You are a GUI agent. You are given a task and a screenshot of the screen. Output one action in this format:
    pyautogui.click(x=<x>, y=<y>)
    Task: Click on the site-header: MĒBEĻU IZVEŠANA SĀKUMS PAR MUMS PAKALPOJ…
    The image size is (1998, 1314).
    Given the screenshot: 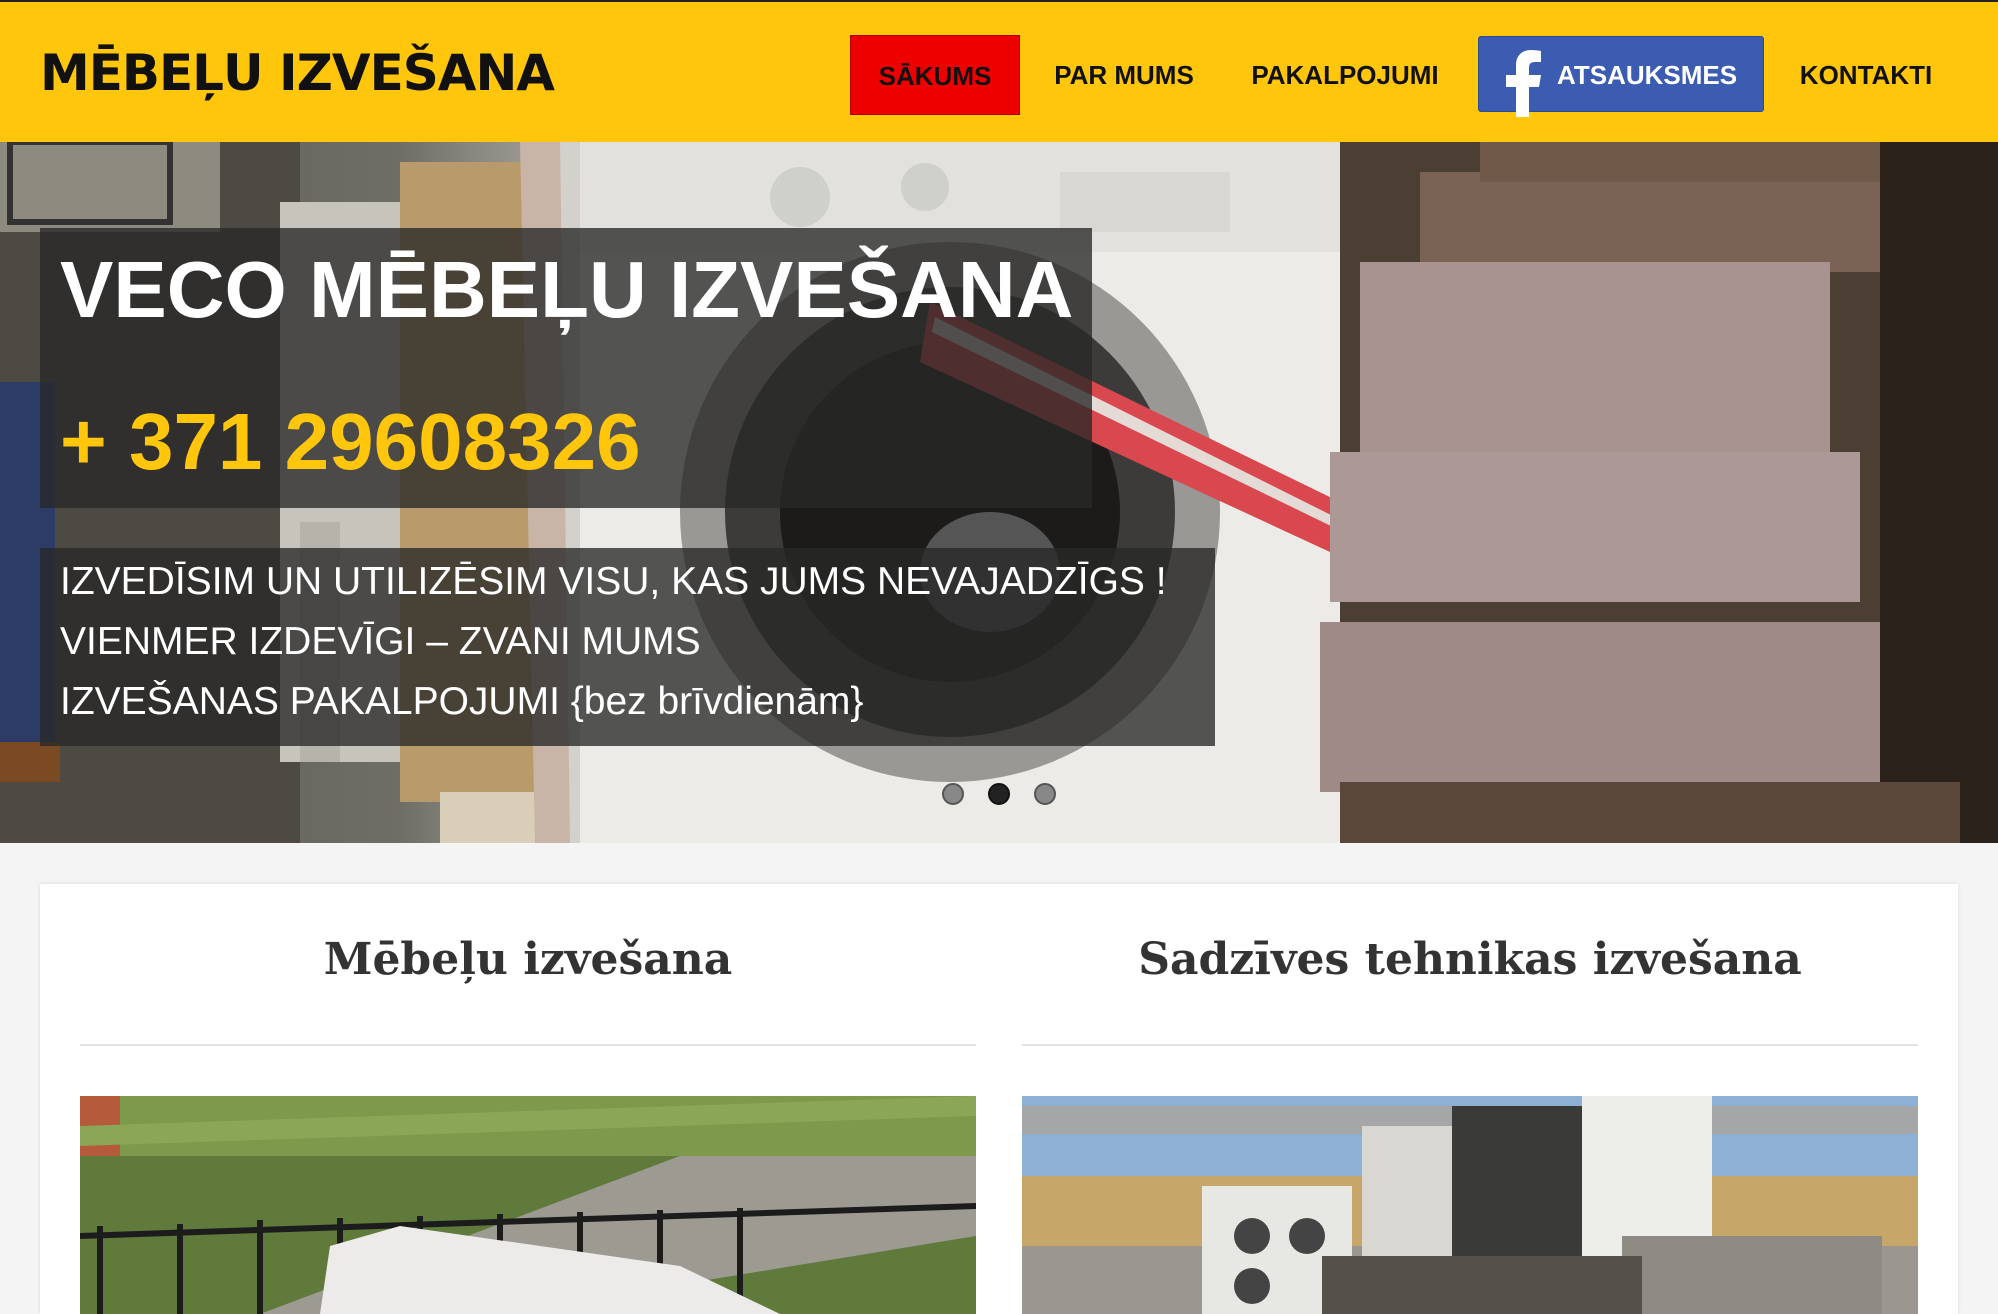 What is the action you would take?
    pyautogui.click(x=999, y=71)
    